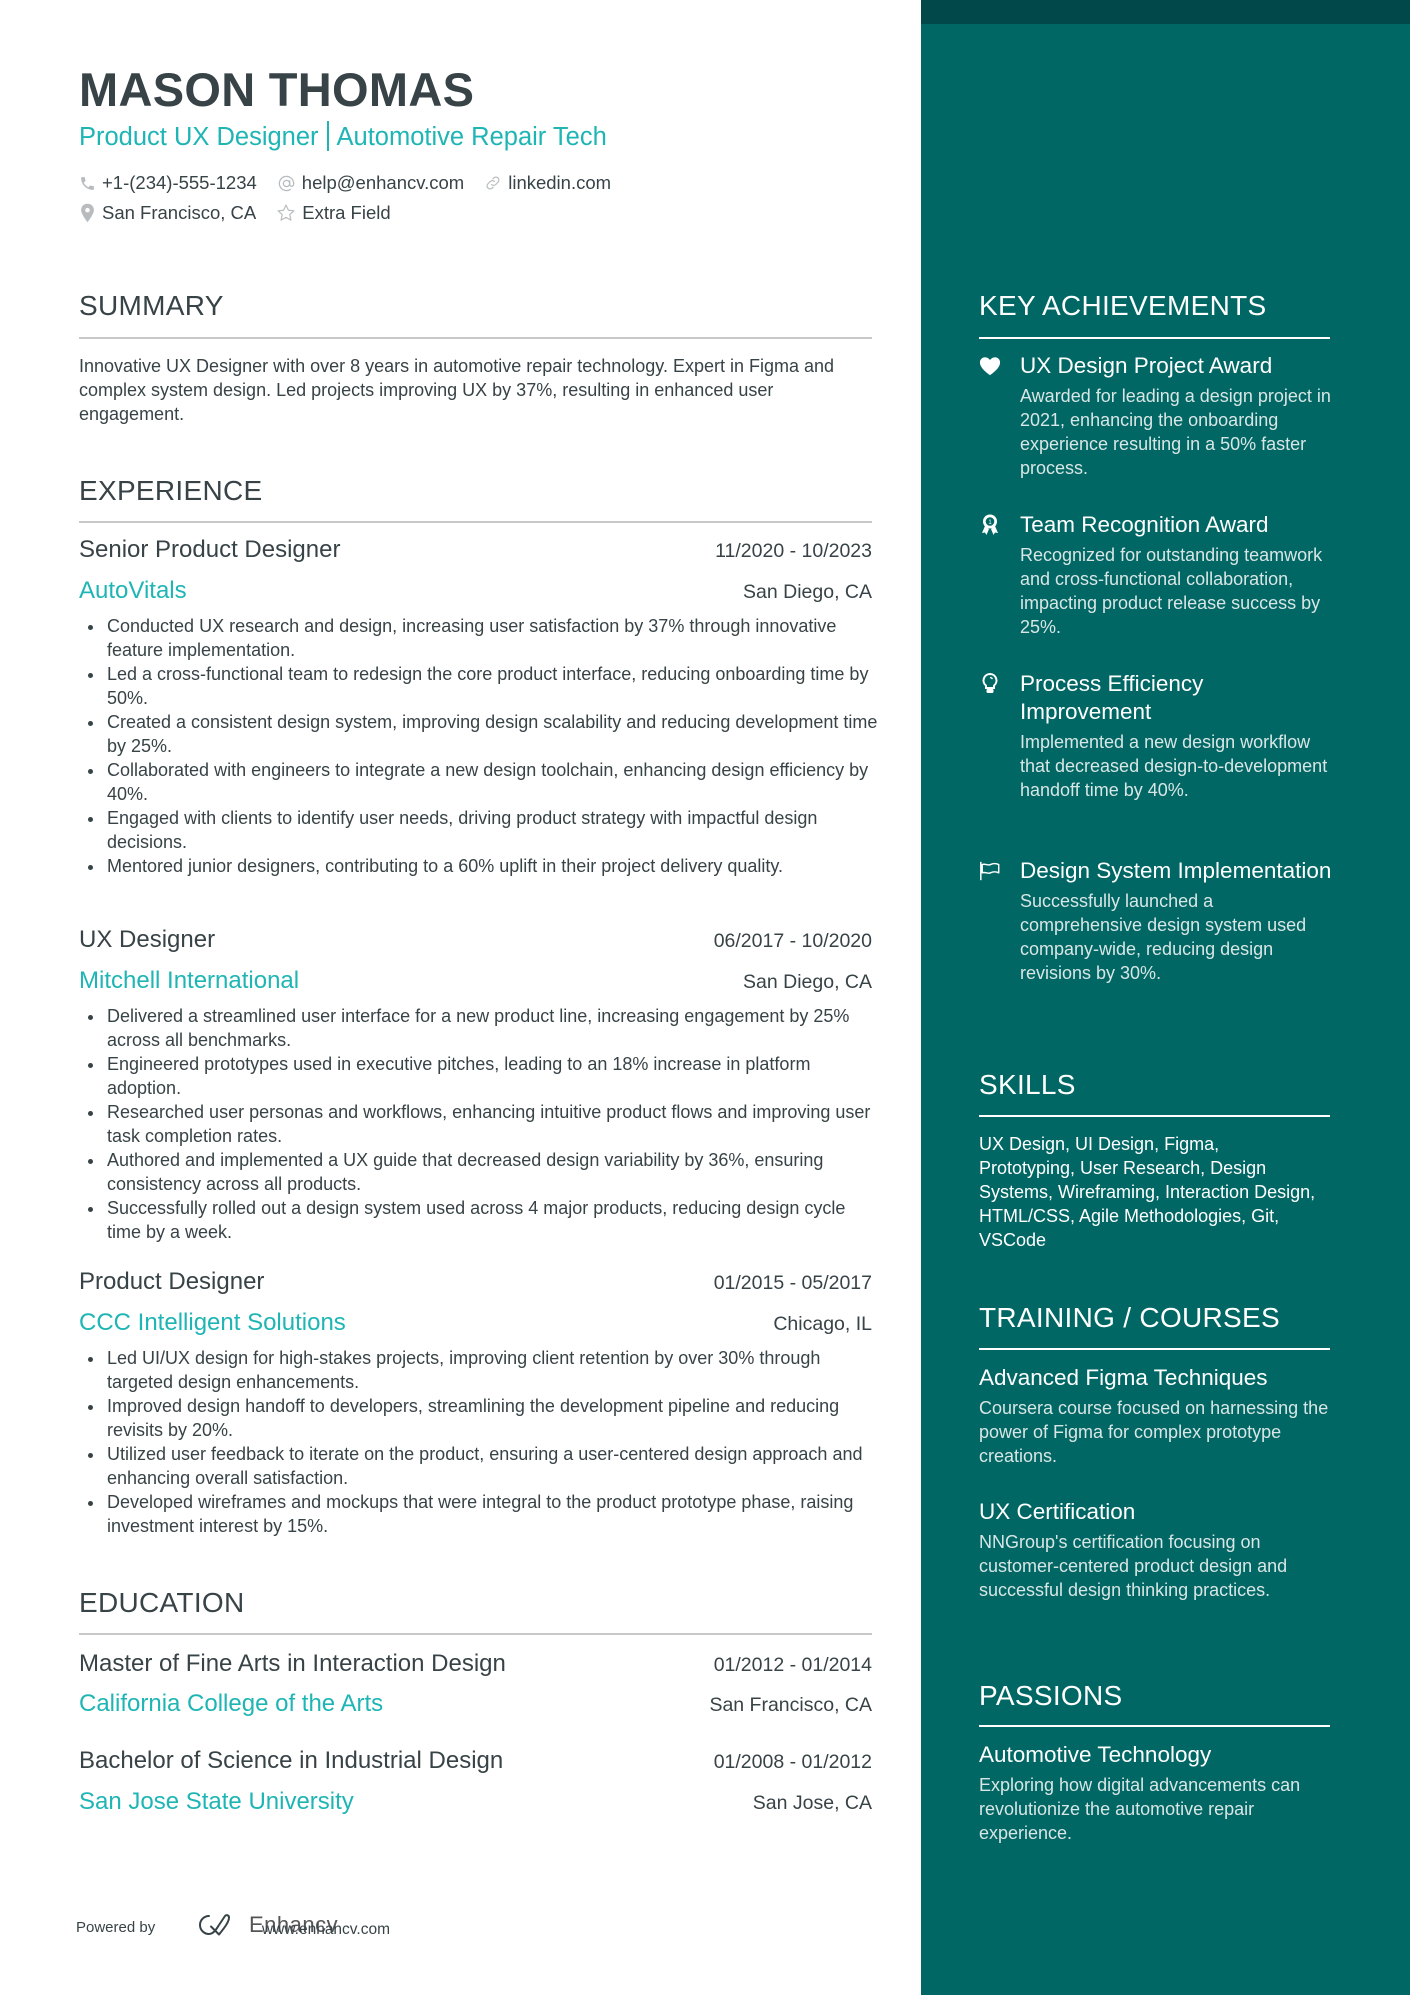 This screenshot has width=1410, height=1995. Describe the element at coordinates (326, 1930) in the screenshot. I see `website-link: www.enhancv.com` at that location.